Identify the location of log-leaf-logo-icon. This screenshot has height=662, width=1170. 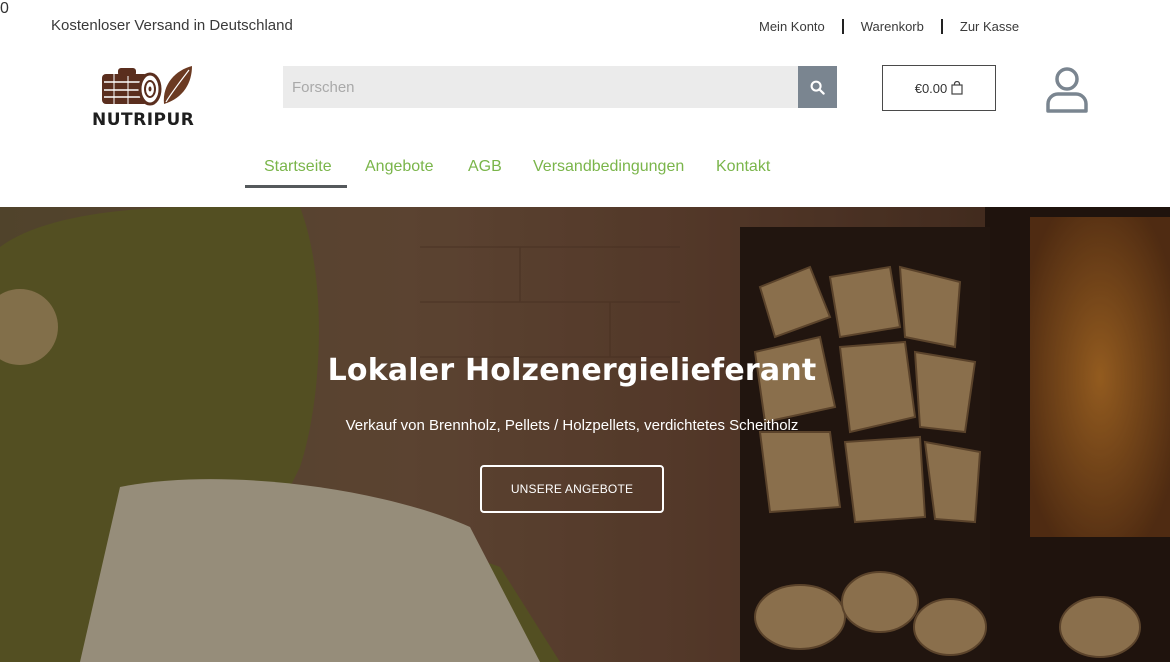
(147, 86).